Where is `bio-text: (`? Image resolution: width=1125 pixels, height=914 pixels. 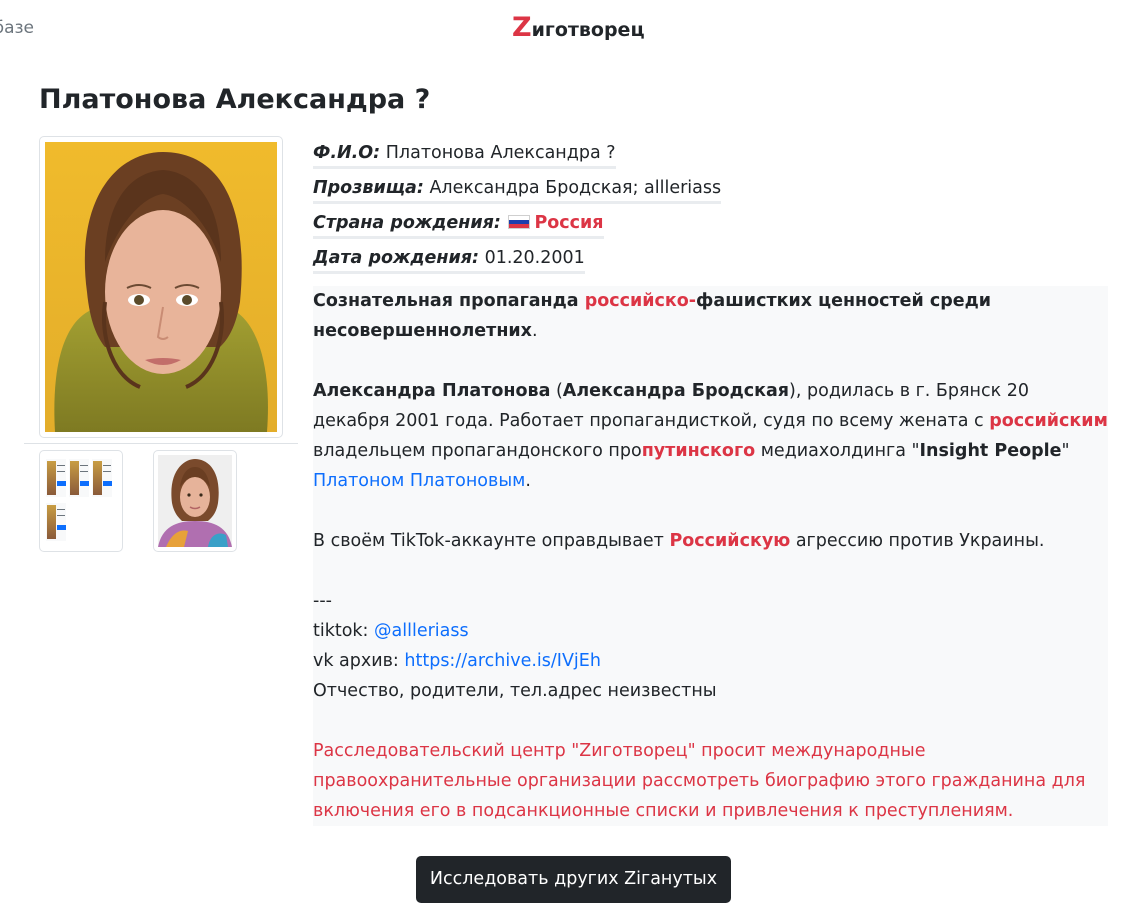 bio-text: ( is located at coordinates (556, 391).